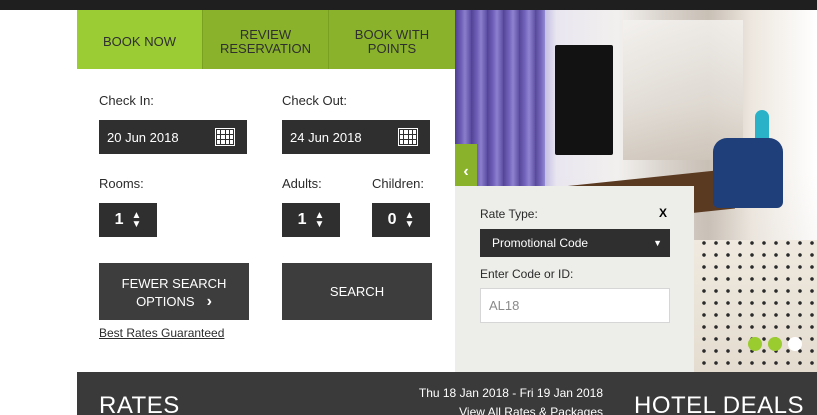 The width and height of the screenshot is (817, 415). Describe the element at coordinates (719, 403) in the screenshot. I see `hotel-deals-title: HOTEL DEALS` at that location.